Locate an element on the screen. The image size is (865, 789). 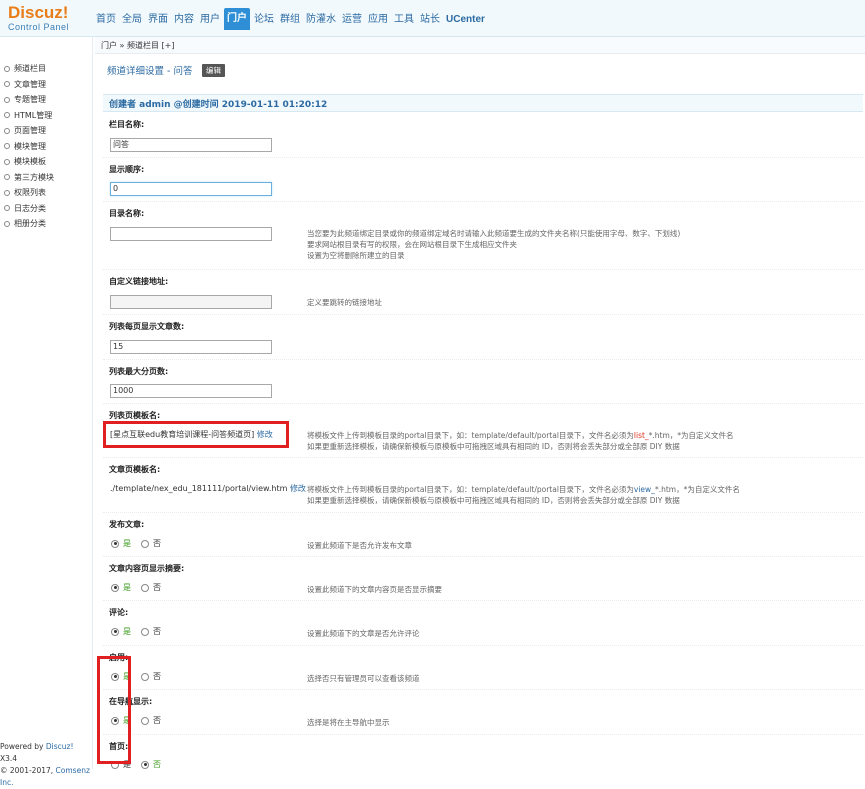
edit-button: 编辑 is located at coordinates (213, 70).